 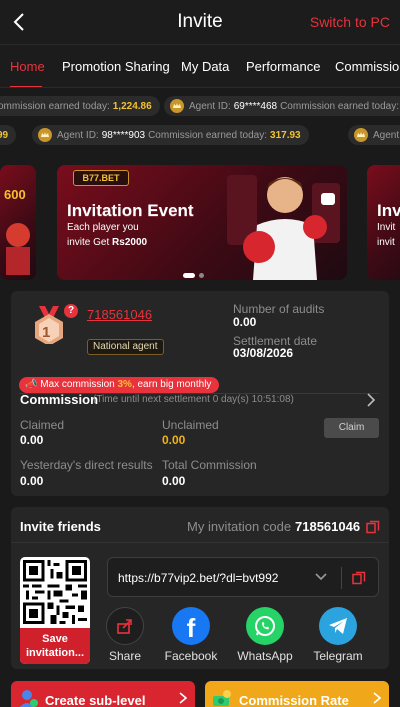 What do you see at coordinates (279, 309) in the screenshot?
I see `audits-label: Number of audits` at bounding box center [279, 309].